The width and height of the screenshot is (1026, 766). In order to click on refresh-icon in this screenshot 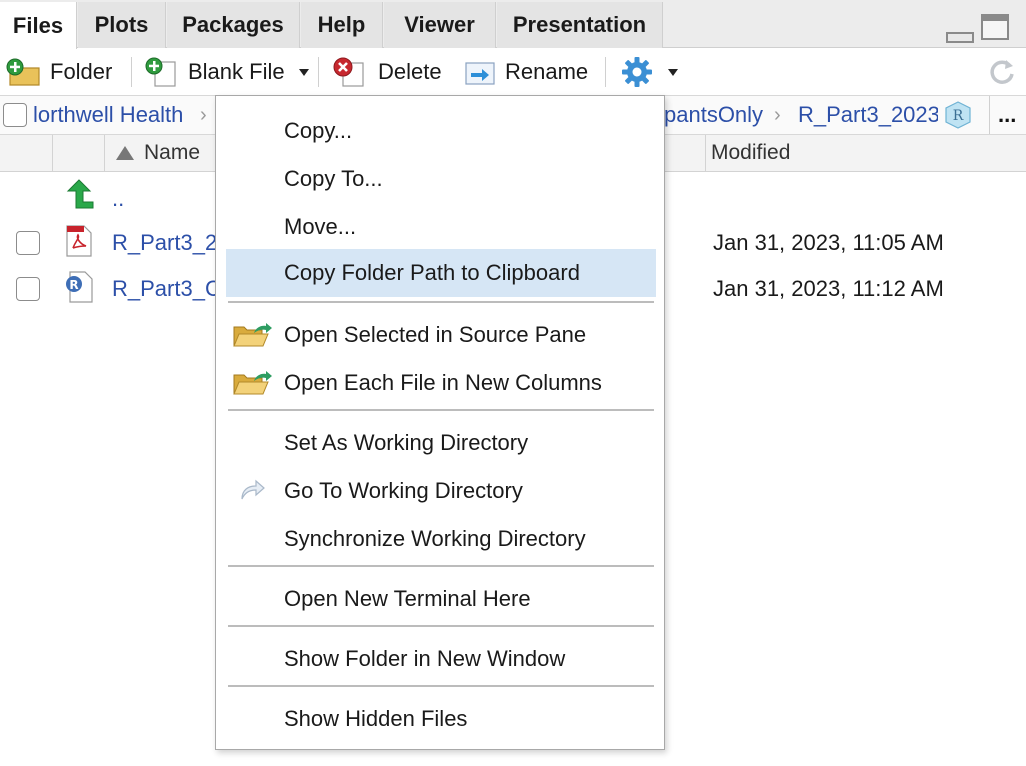, I will do `click(1002, 72)`.